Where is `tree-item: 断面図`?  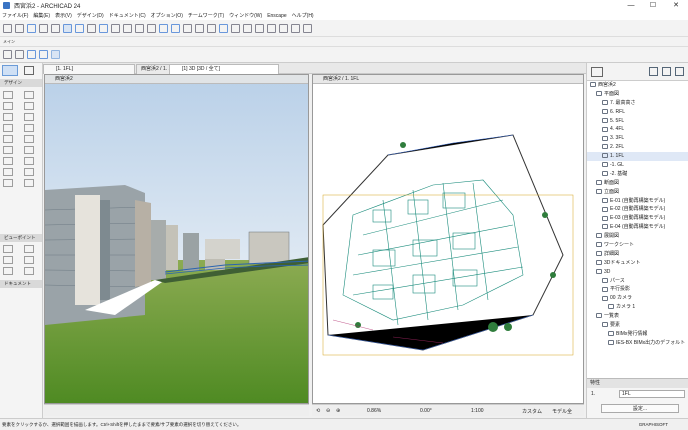
tree-item: 断面図 is located at coordinates (637, 183).